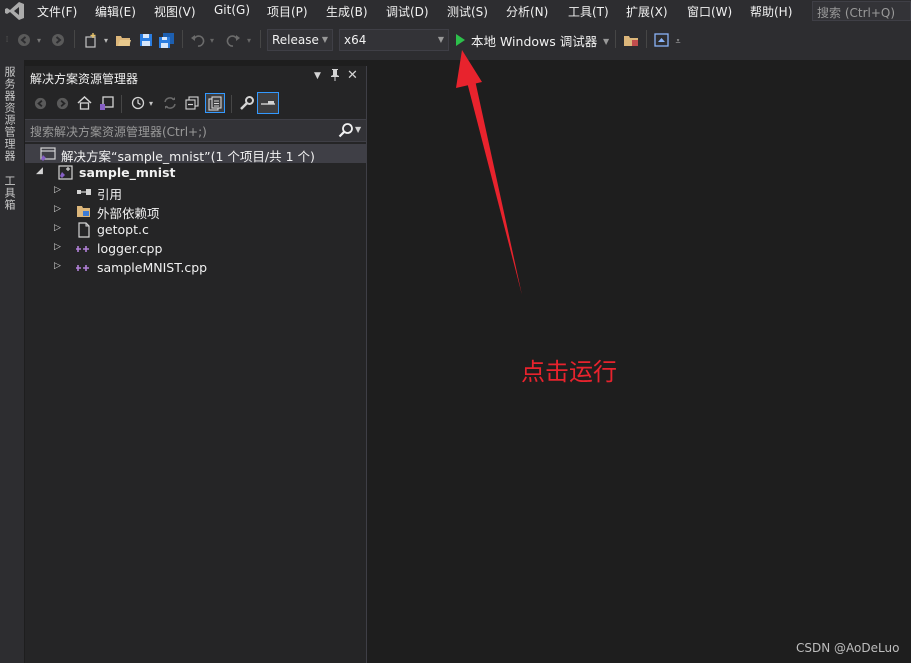 The width and height of the screenshot is (911, 663). I want to click on annotation-label: 点击运行, so click(569, 372).